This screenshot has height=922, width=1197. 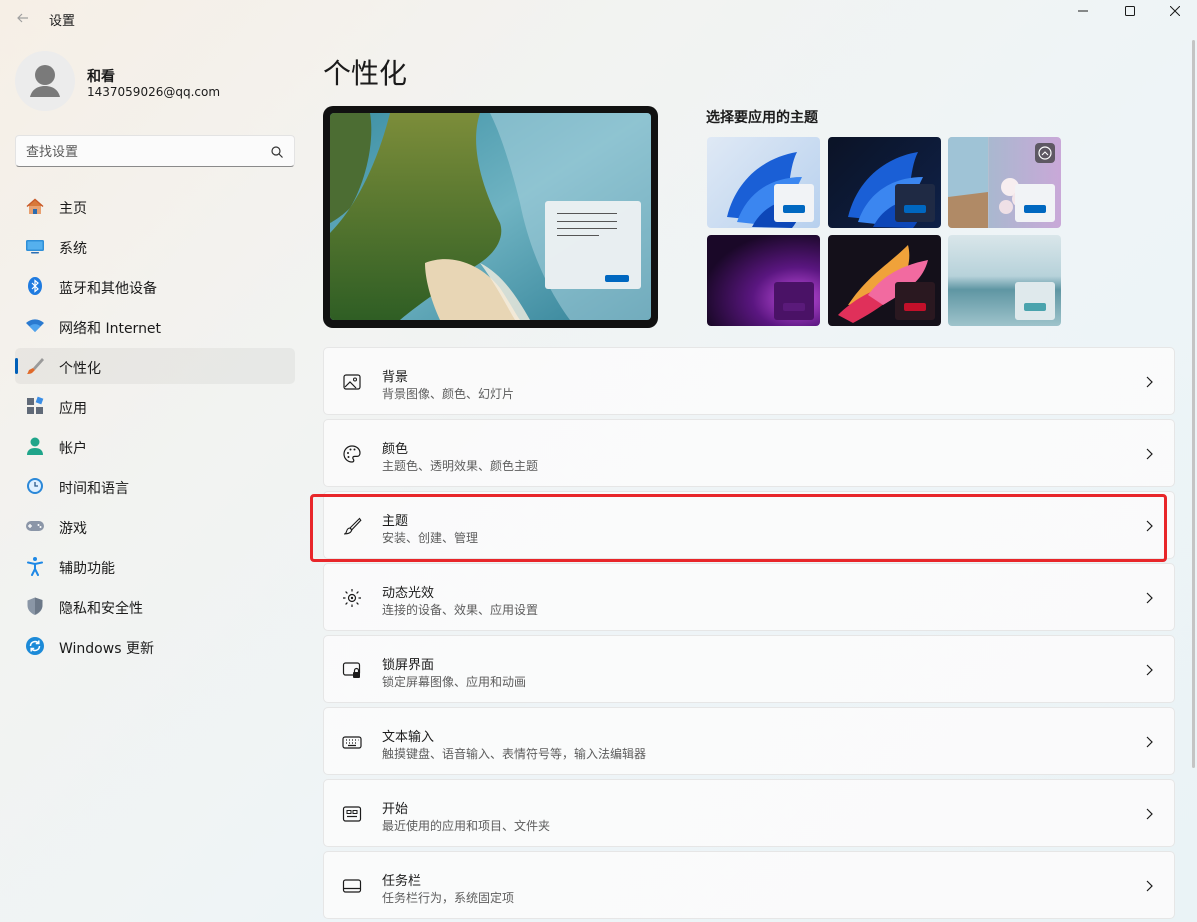 What do you see at coordinates (155, 246) in the screenshot?
I see `sidebar-item-system: 系统` at bounding box center [155, 246].